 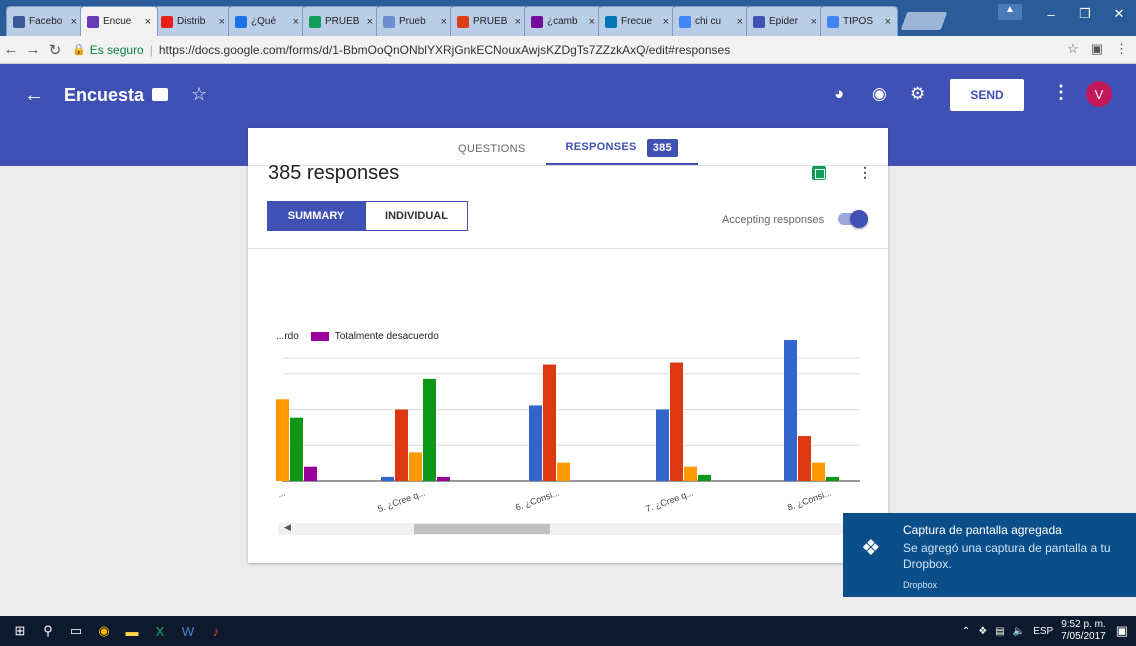 I want to click on minimize-button: –, so click(x=1051, y=14).